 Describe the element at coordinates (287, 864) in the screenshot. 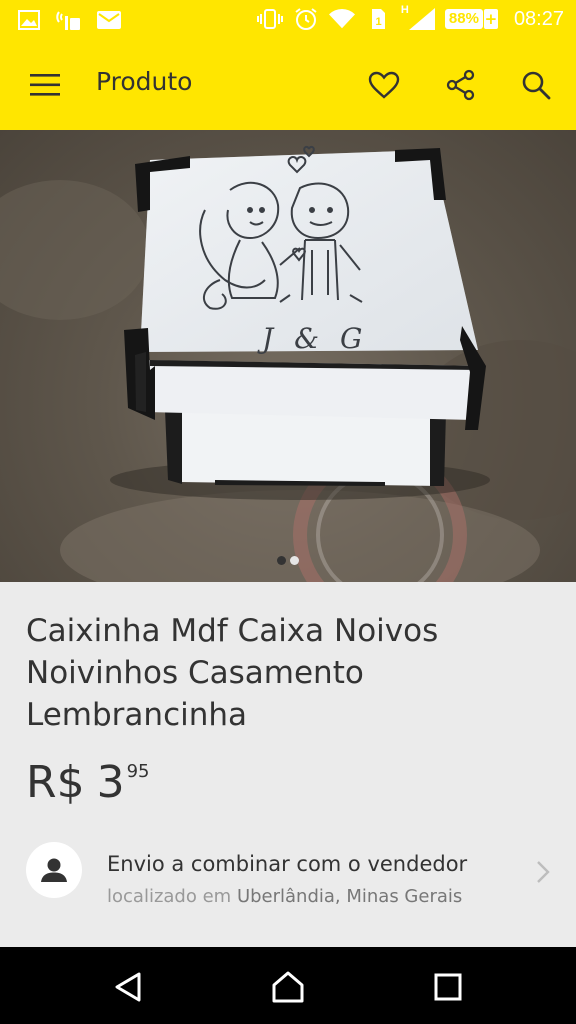

I see `shipping-text: Envio a combinar com o vendedor` at that location.